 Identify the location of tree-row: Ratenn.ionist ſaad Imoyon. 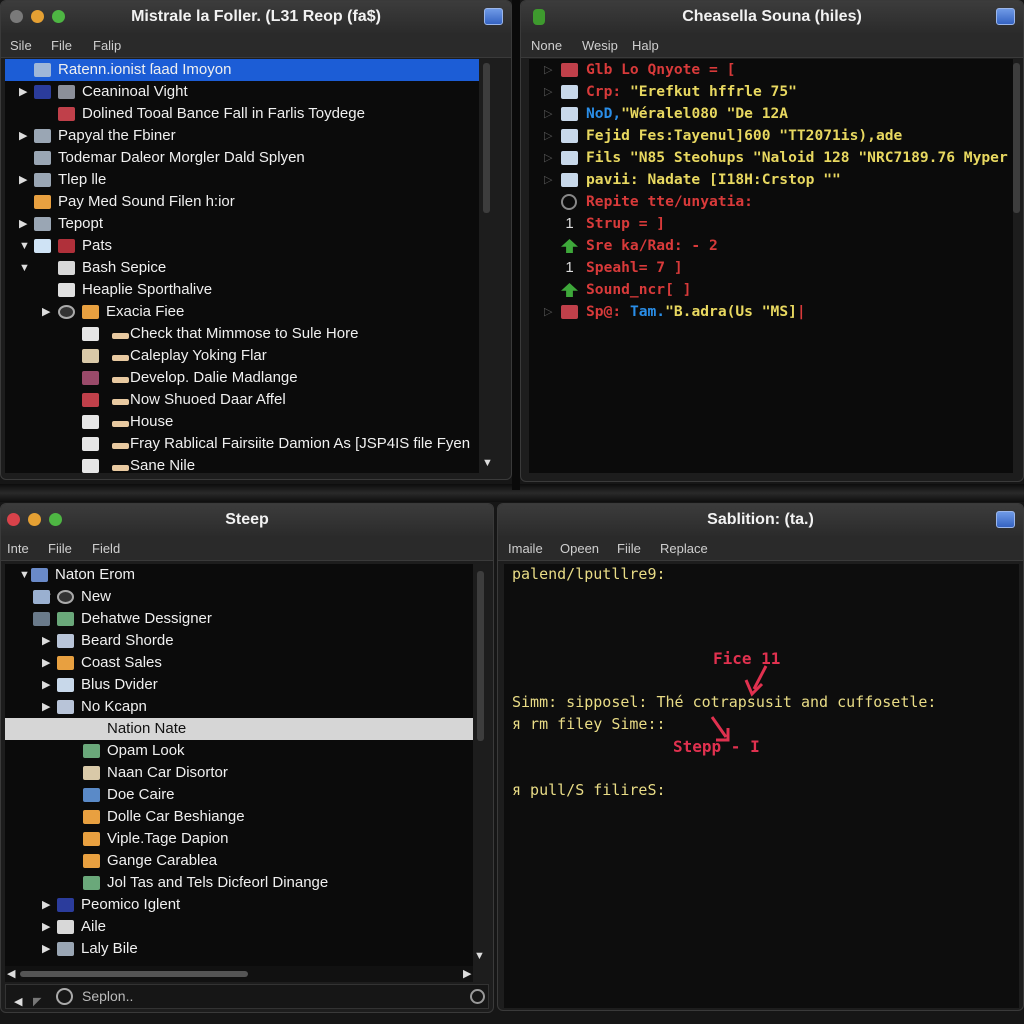
(242, 70).